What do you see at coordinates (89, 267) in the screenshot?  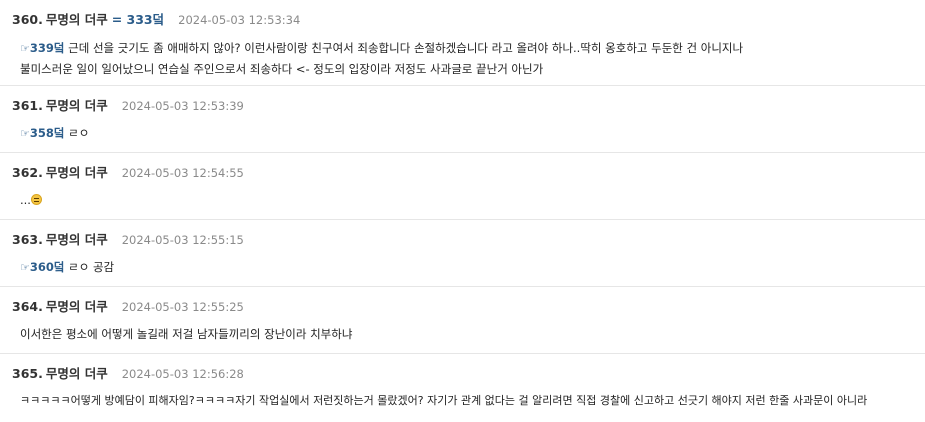 I see `comment-text: ㄹㅇ 공감` at bounding box center [89, 267].